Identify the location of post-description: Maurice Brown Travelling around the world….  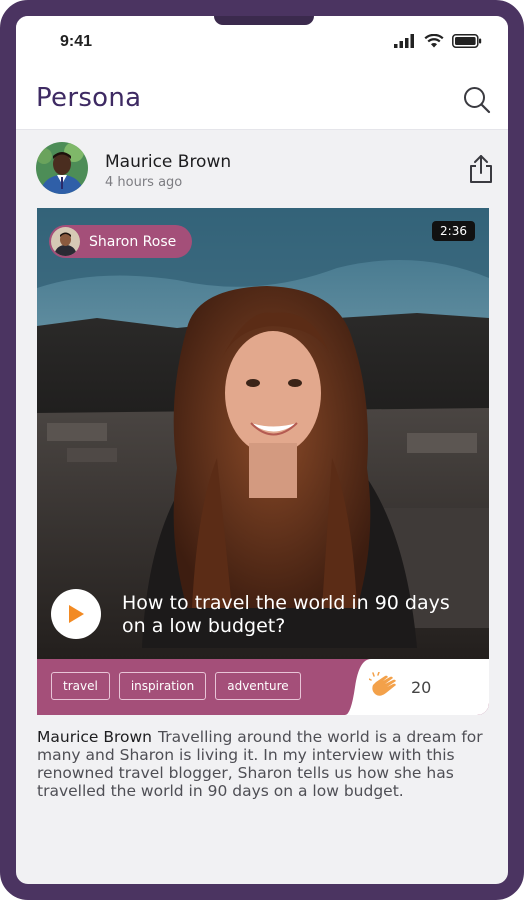
(267, 764).